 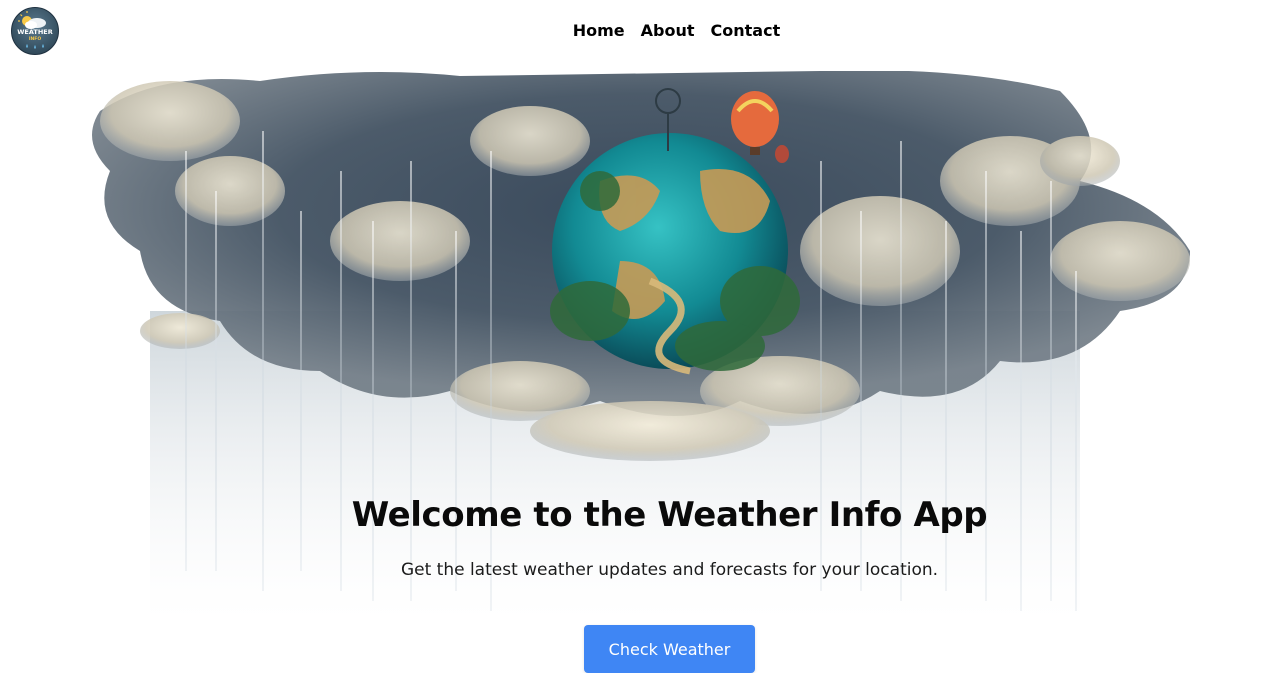 What do you see at coordinates (599, 31) in the screenshot?
I see `nav-link-home: Home` at bounding box center [599, 31].